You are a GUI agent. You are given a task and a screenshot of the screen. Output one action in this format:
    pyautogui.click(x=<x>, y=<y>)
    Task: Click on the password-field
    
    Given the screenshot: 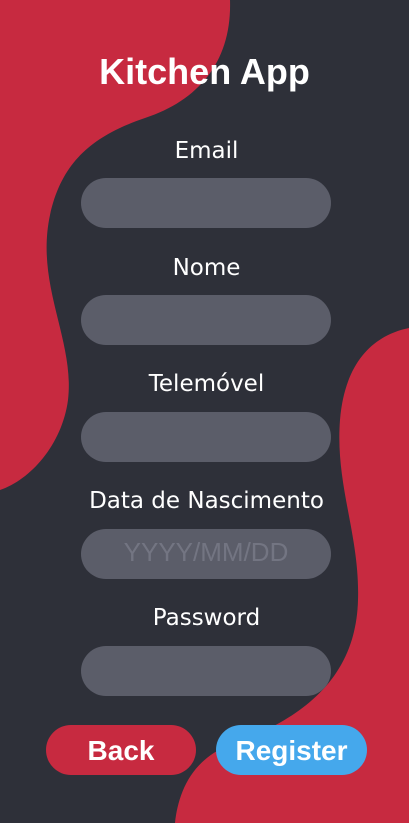 What is the action you would take?
    pyautogui.click(x=206, y=671)
    